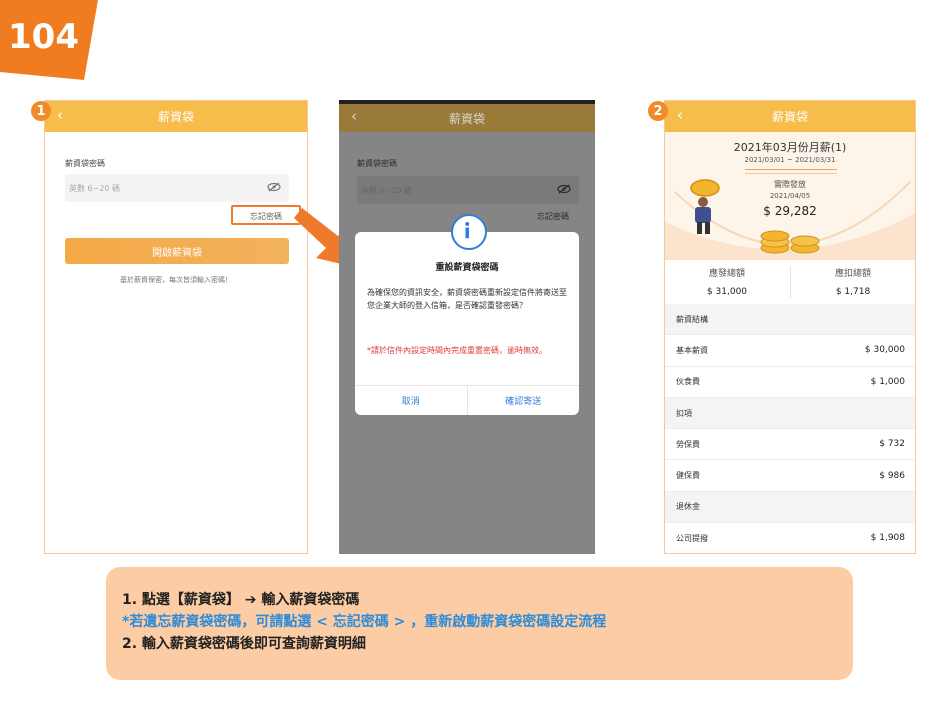 Image resolution: width=948 pixels, height=711 pixels. Describe the element at coordinates (790, 445) in the screenshot. I see `list-item: 勞保費 $ 732` at that location.